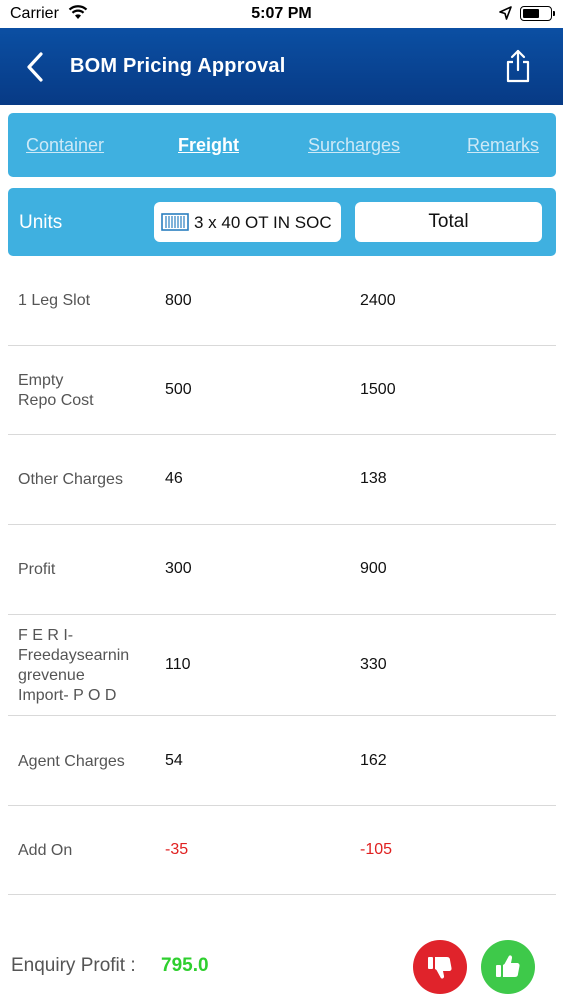  I want to click on unit-chip: 3 x 40 OT IN SOC, so click(247, 222).